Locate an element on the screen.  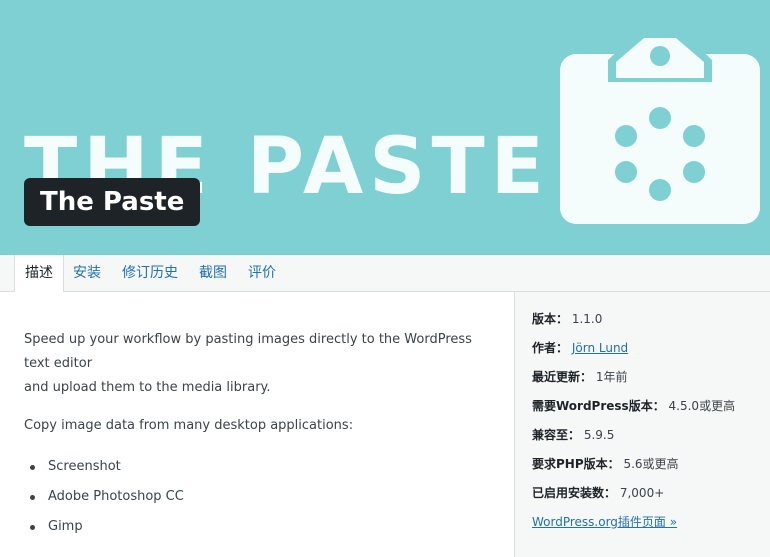
meta-value: 5.9.5 is located at coordinates (599, 435).